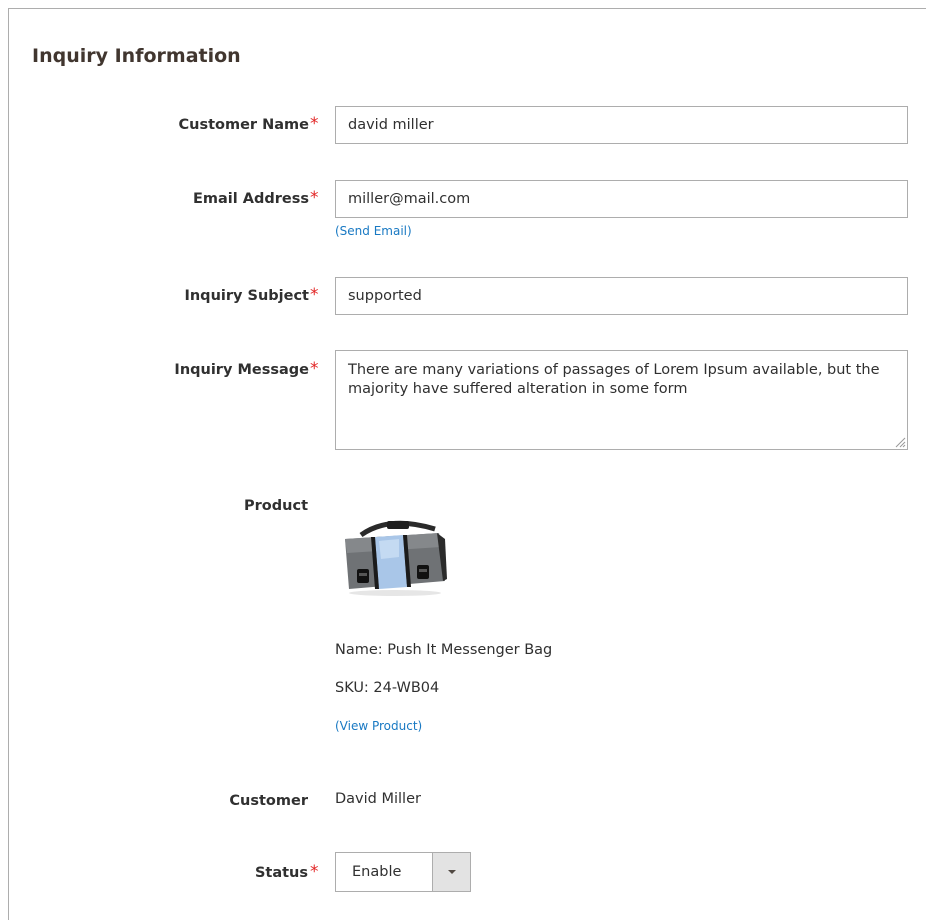 Image resolution: width=926 pixels, height=920 pixels. Describe the element at coordinates (403, 872) in the screenshot. I see `status-select: Enable` at that location.